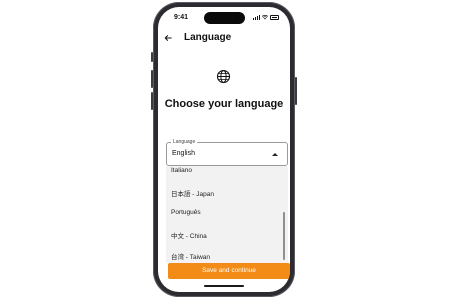  What do you see at coordinates (184, 142) in the screenshot?
I see `language-select-label: Language` at bounding box center [184, 142].